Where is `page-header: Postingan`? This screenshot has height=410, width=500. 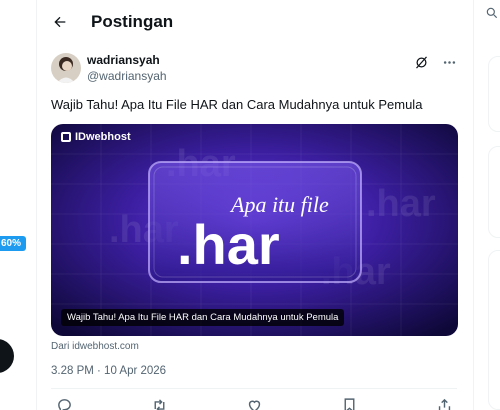 page-header: Postingan is located at coordinates (255, 22).